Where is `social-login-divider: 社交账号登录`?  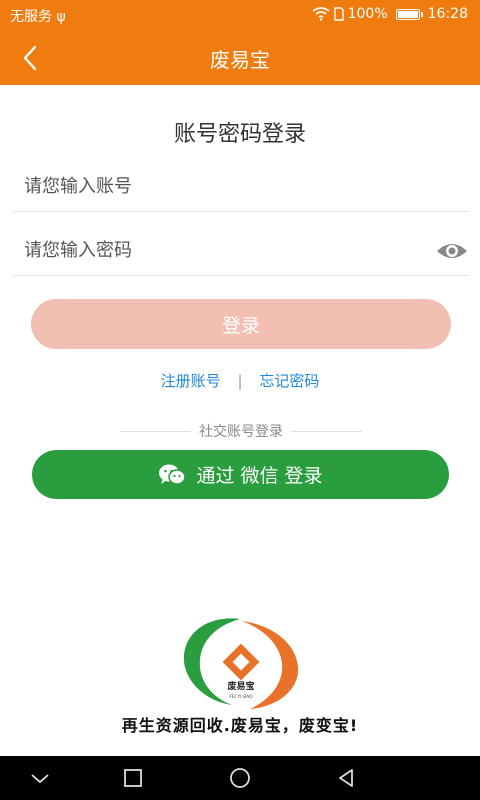 social-login-divider: 社交账号登录 is located at coordinates (241, 431).